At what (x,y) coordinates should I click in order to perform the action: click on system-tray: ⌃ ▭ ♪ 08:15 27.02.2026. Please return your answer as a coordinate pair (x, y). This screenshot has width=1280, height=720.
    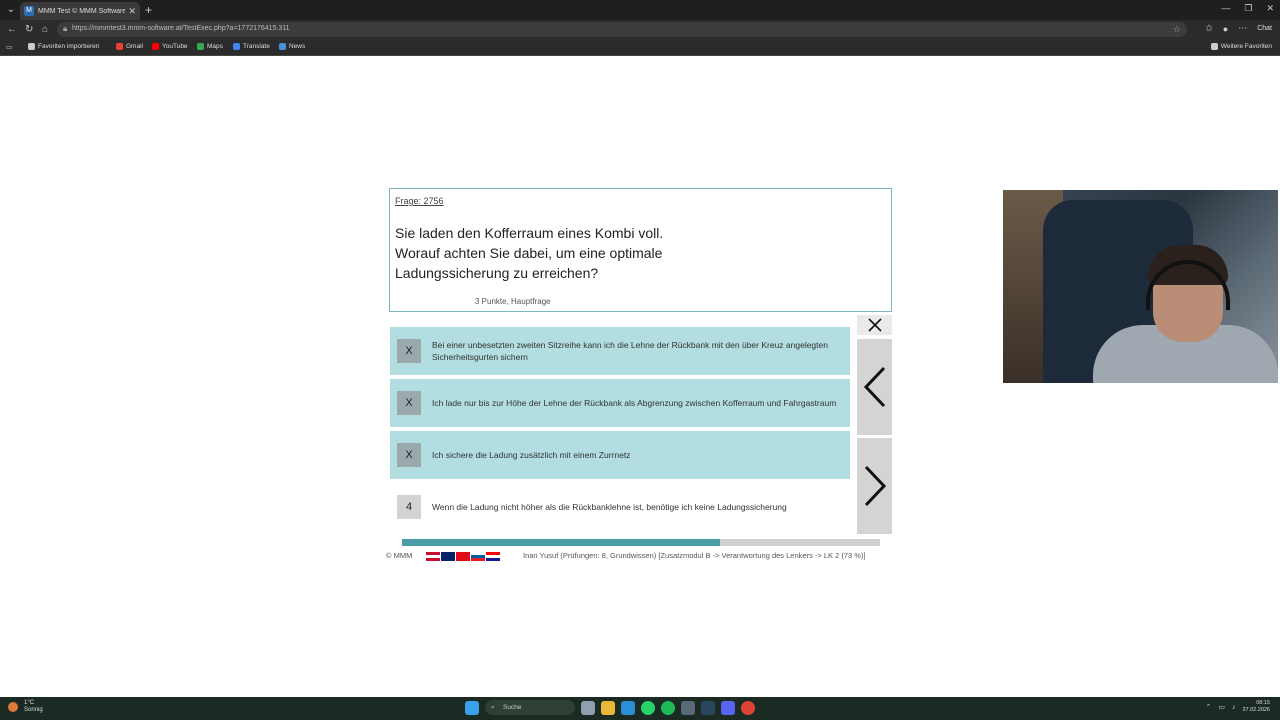
    Looking at the image, I should click on (1237, 707).